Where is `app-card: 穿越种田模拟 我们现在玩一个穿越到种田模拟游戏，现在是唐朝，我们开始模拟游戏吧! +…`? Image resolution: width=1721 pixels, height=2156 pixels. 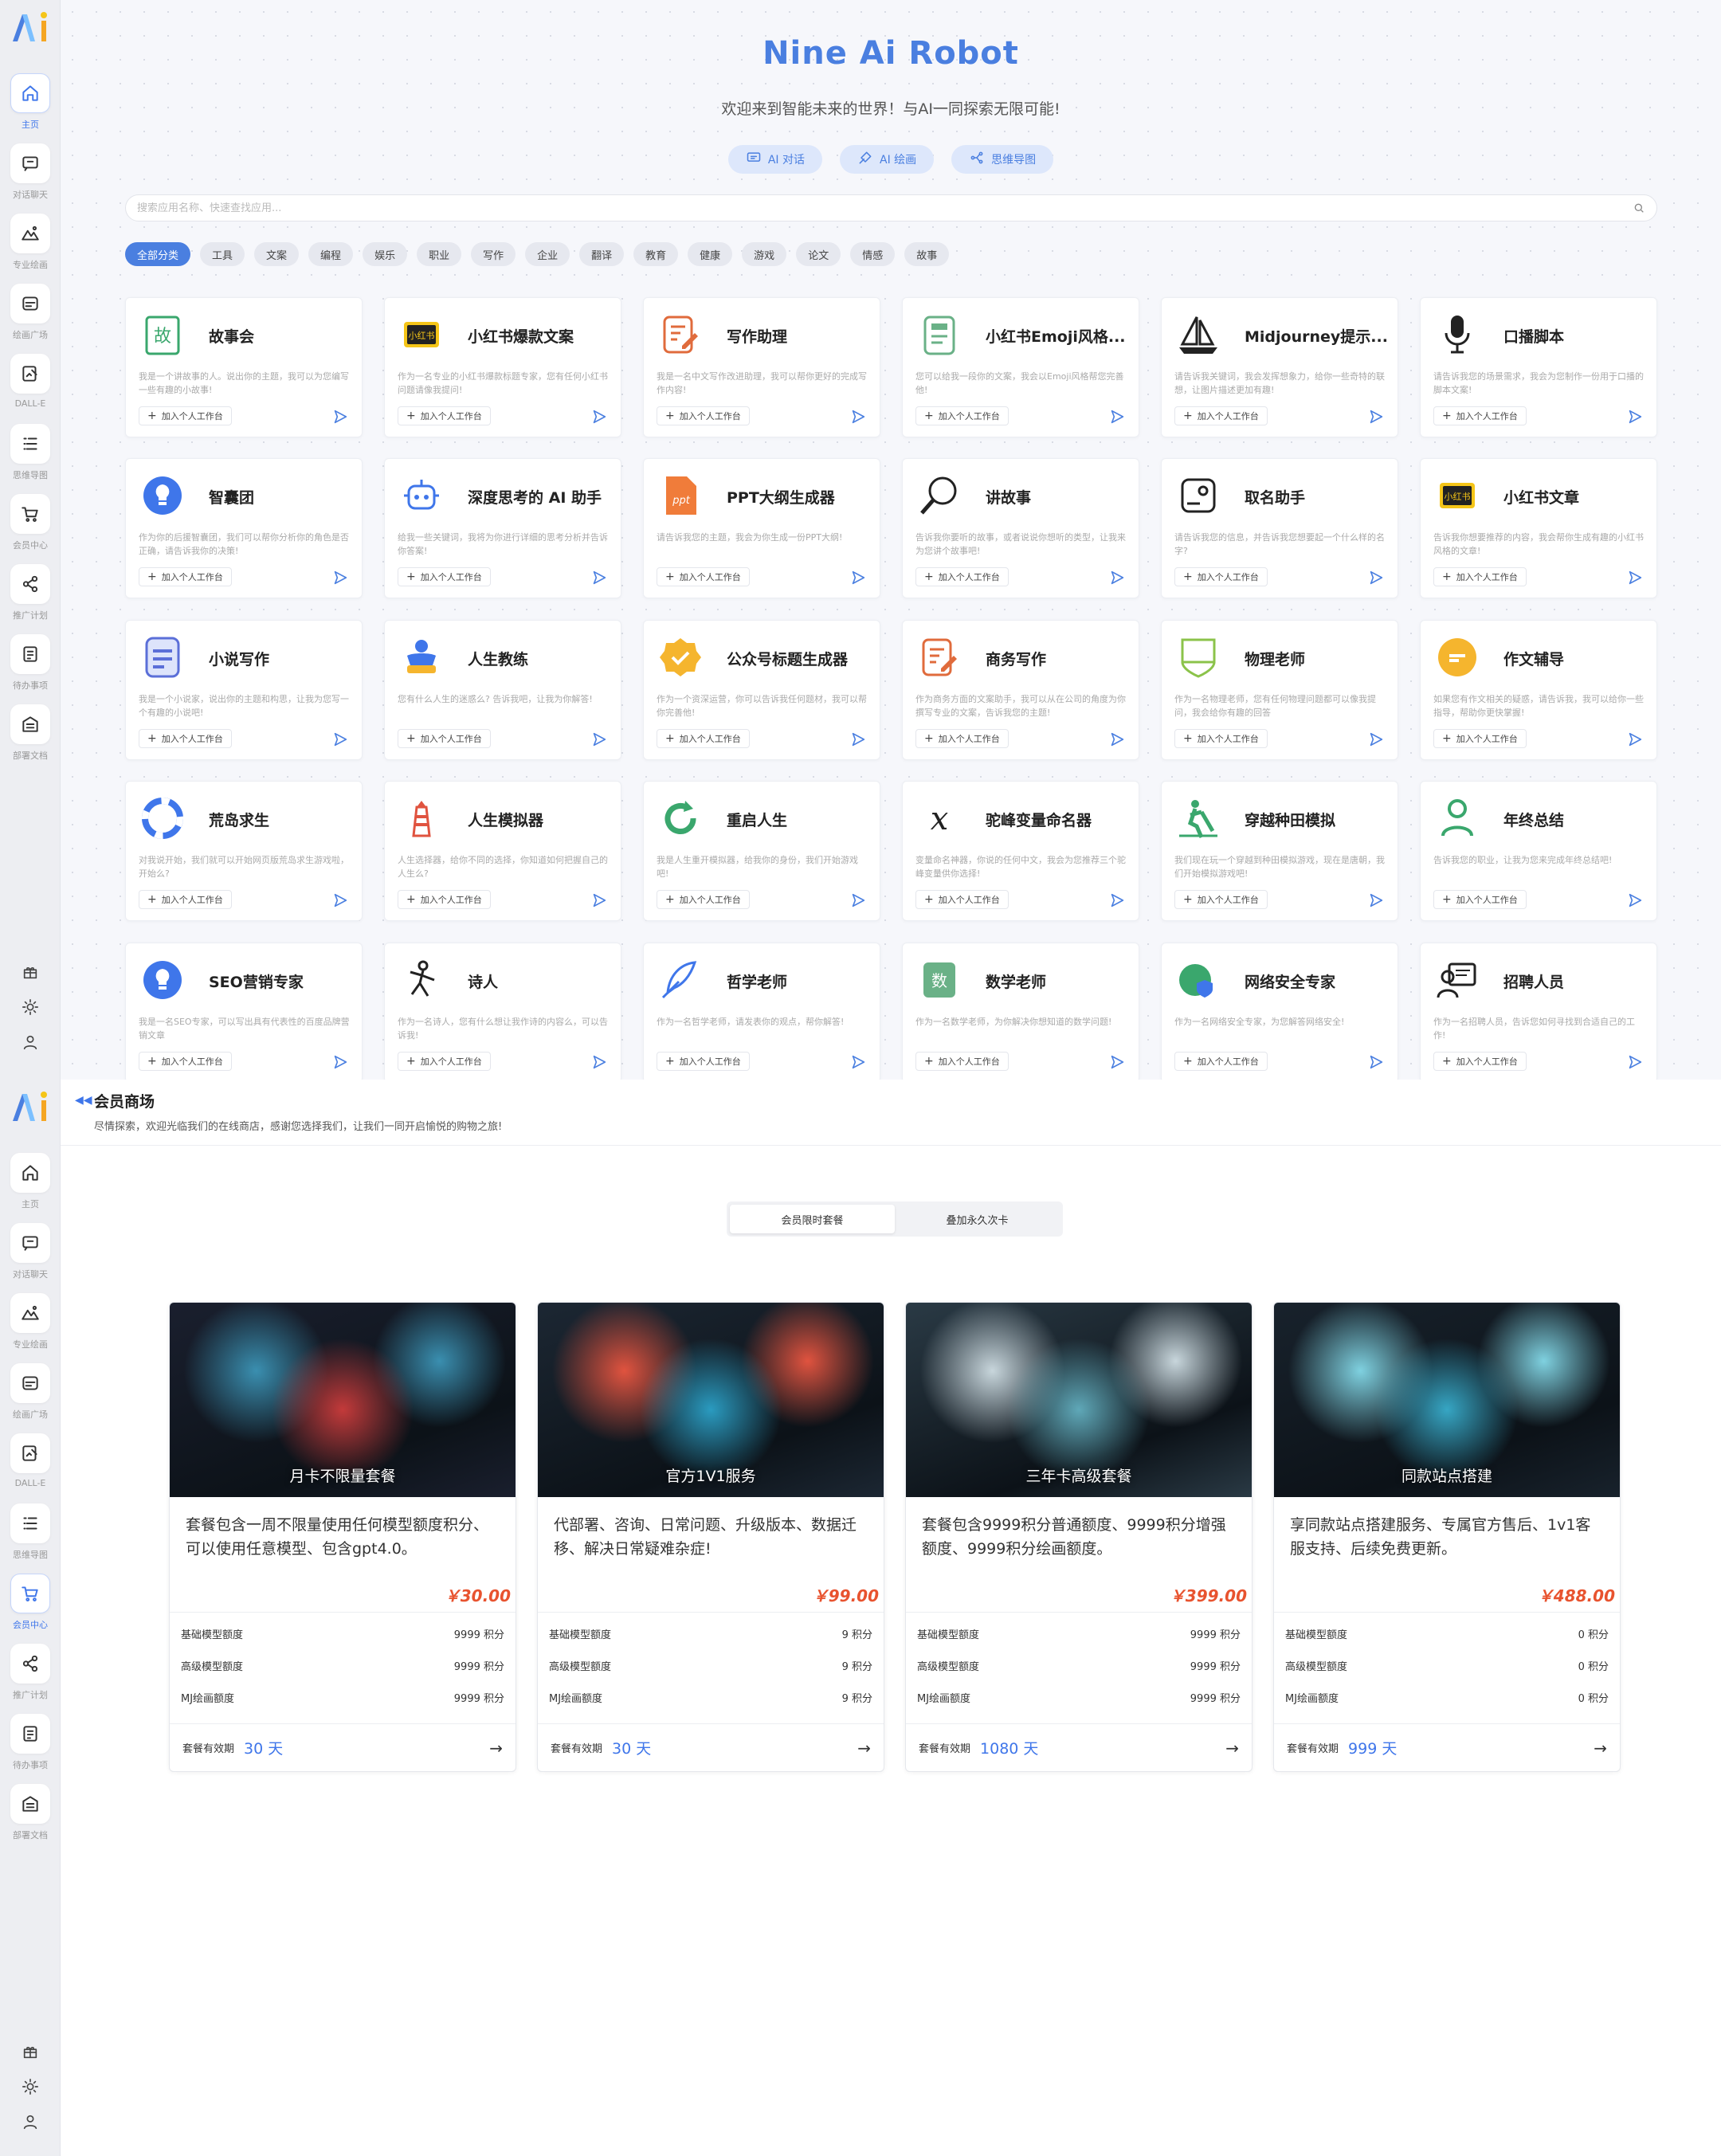
app-card: 穿越种田模拟 我们现在玩一个穿越到种田模拟游戏，现在是唐朝，我们开始模拟游戏吧! +… is located at coordinates (1280, 851).